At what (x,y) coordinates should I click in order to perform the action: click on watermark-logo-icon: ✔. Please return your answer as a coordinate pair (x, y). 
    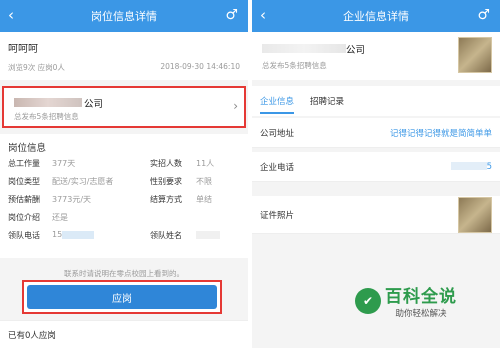
    Looking at the image, I should click on (368, 300).